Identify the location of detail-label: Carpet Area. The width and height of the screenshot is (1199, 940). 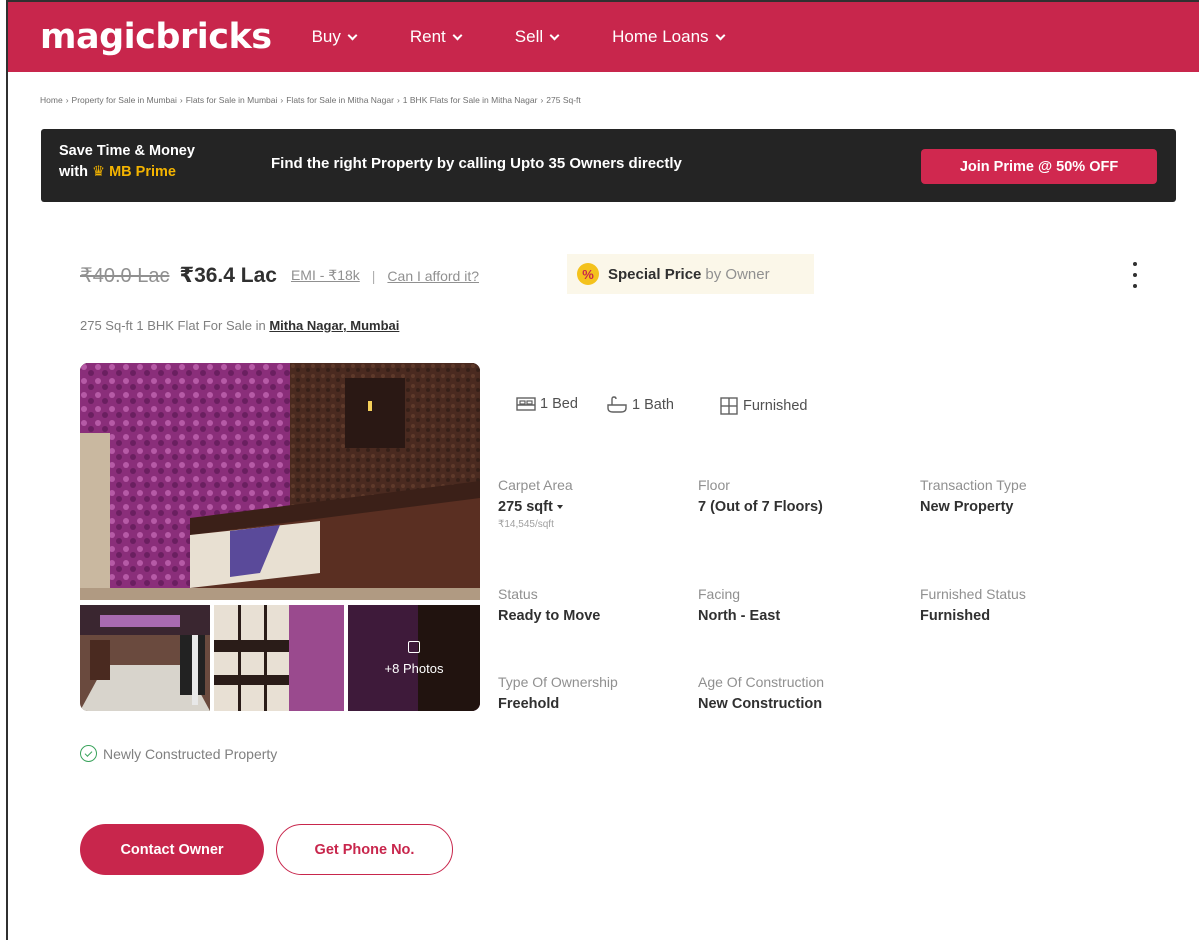
(535, 485).